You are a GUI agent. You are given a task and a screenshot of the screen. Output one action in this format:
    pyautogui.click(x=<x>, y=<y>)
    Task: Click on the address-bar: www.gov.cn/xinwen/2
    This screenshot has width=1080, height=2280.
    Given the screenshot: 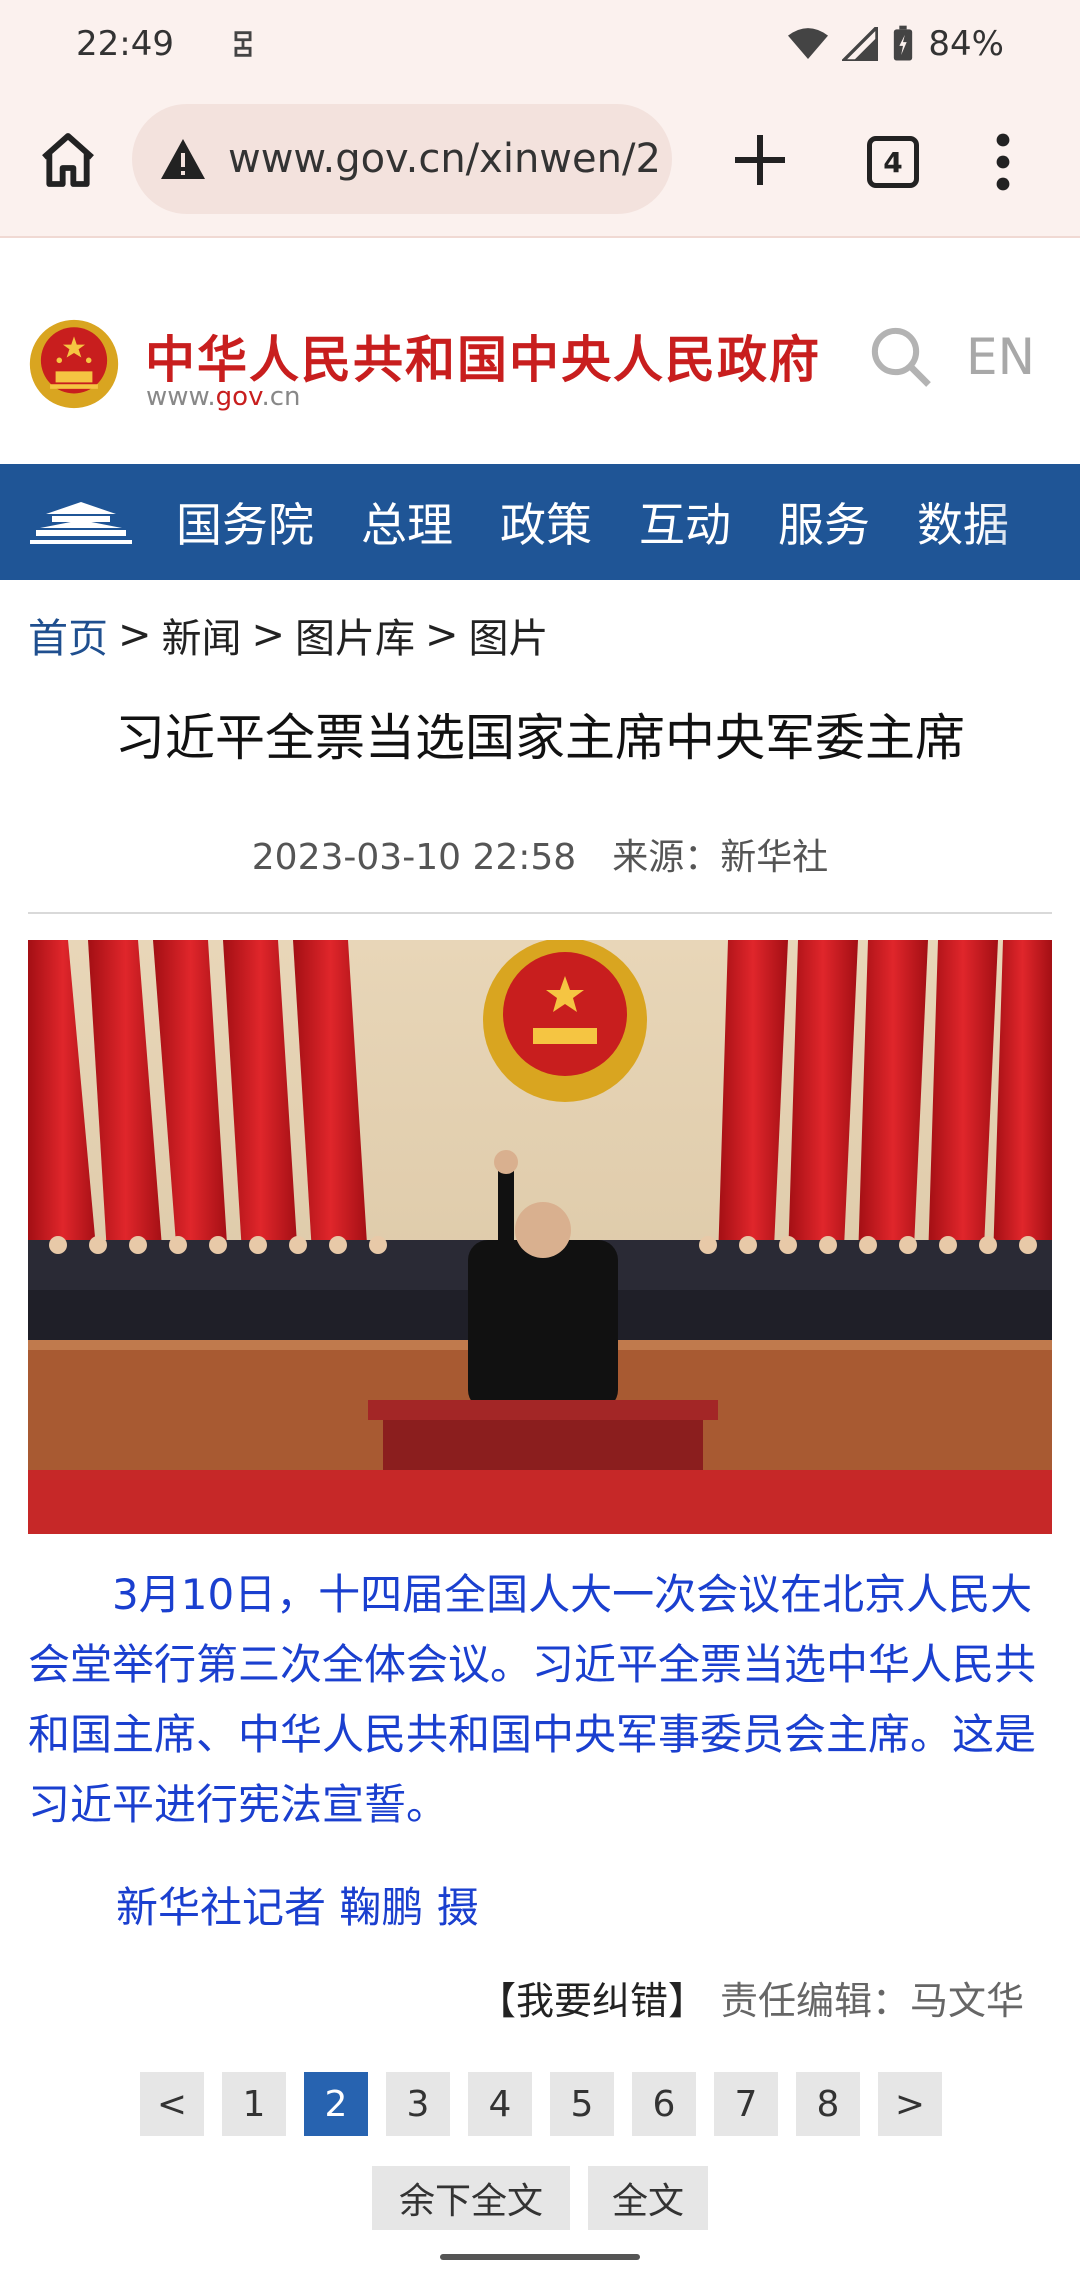 What is the action you would take?
    pyautogui.click(x=402, y=159)
    